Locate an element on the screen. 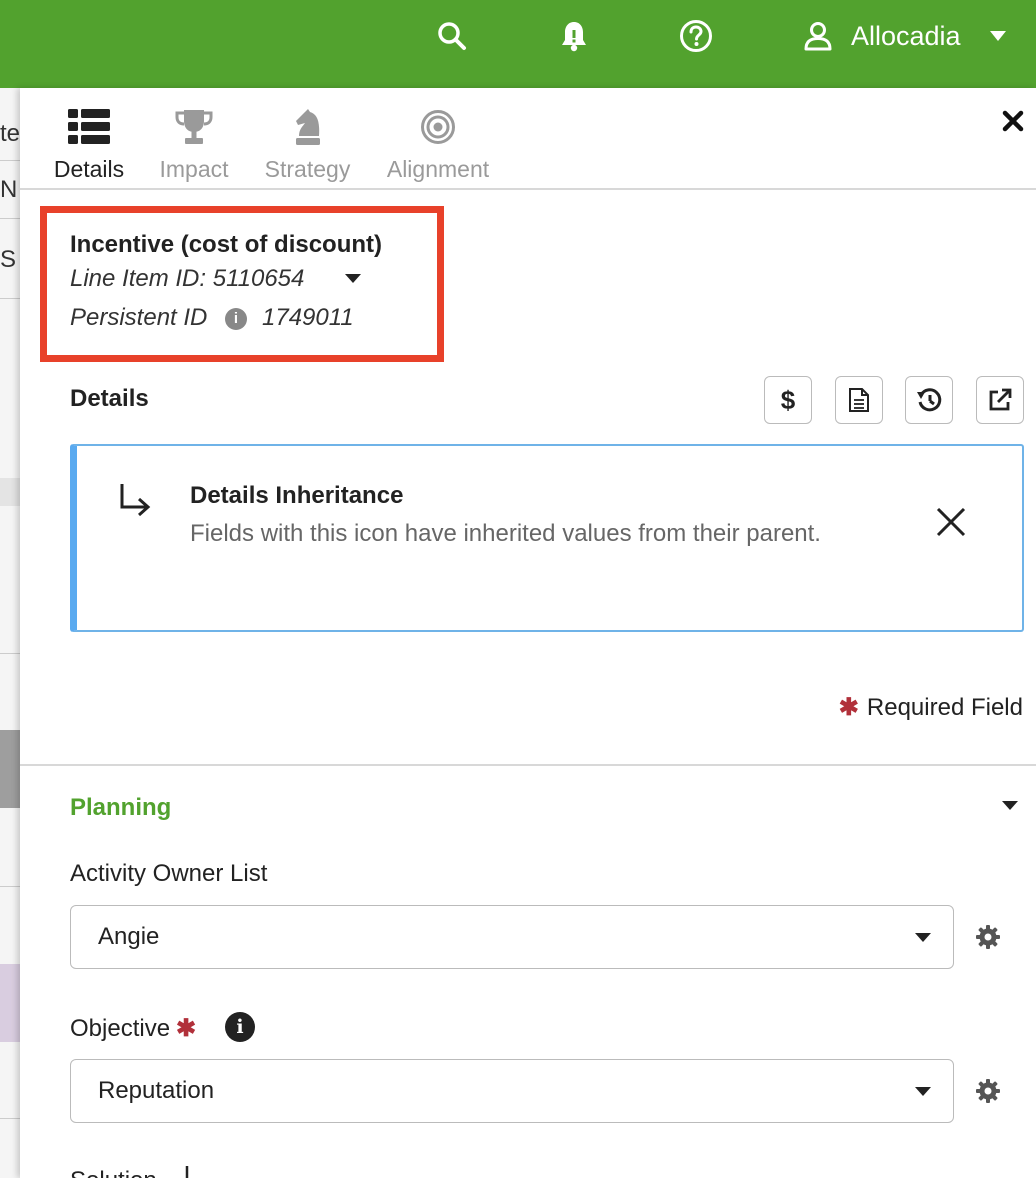  tab-label: Strategy is located at coordinates (307, 169).